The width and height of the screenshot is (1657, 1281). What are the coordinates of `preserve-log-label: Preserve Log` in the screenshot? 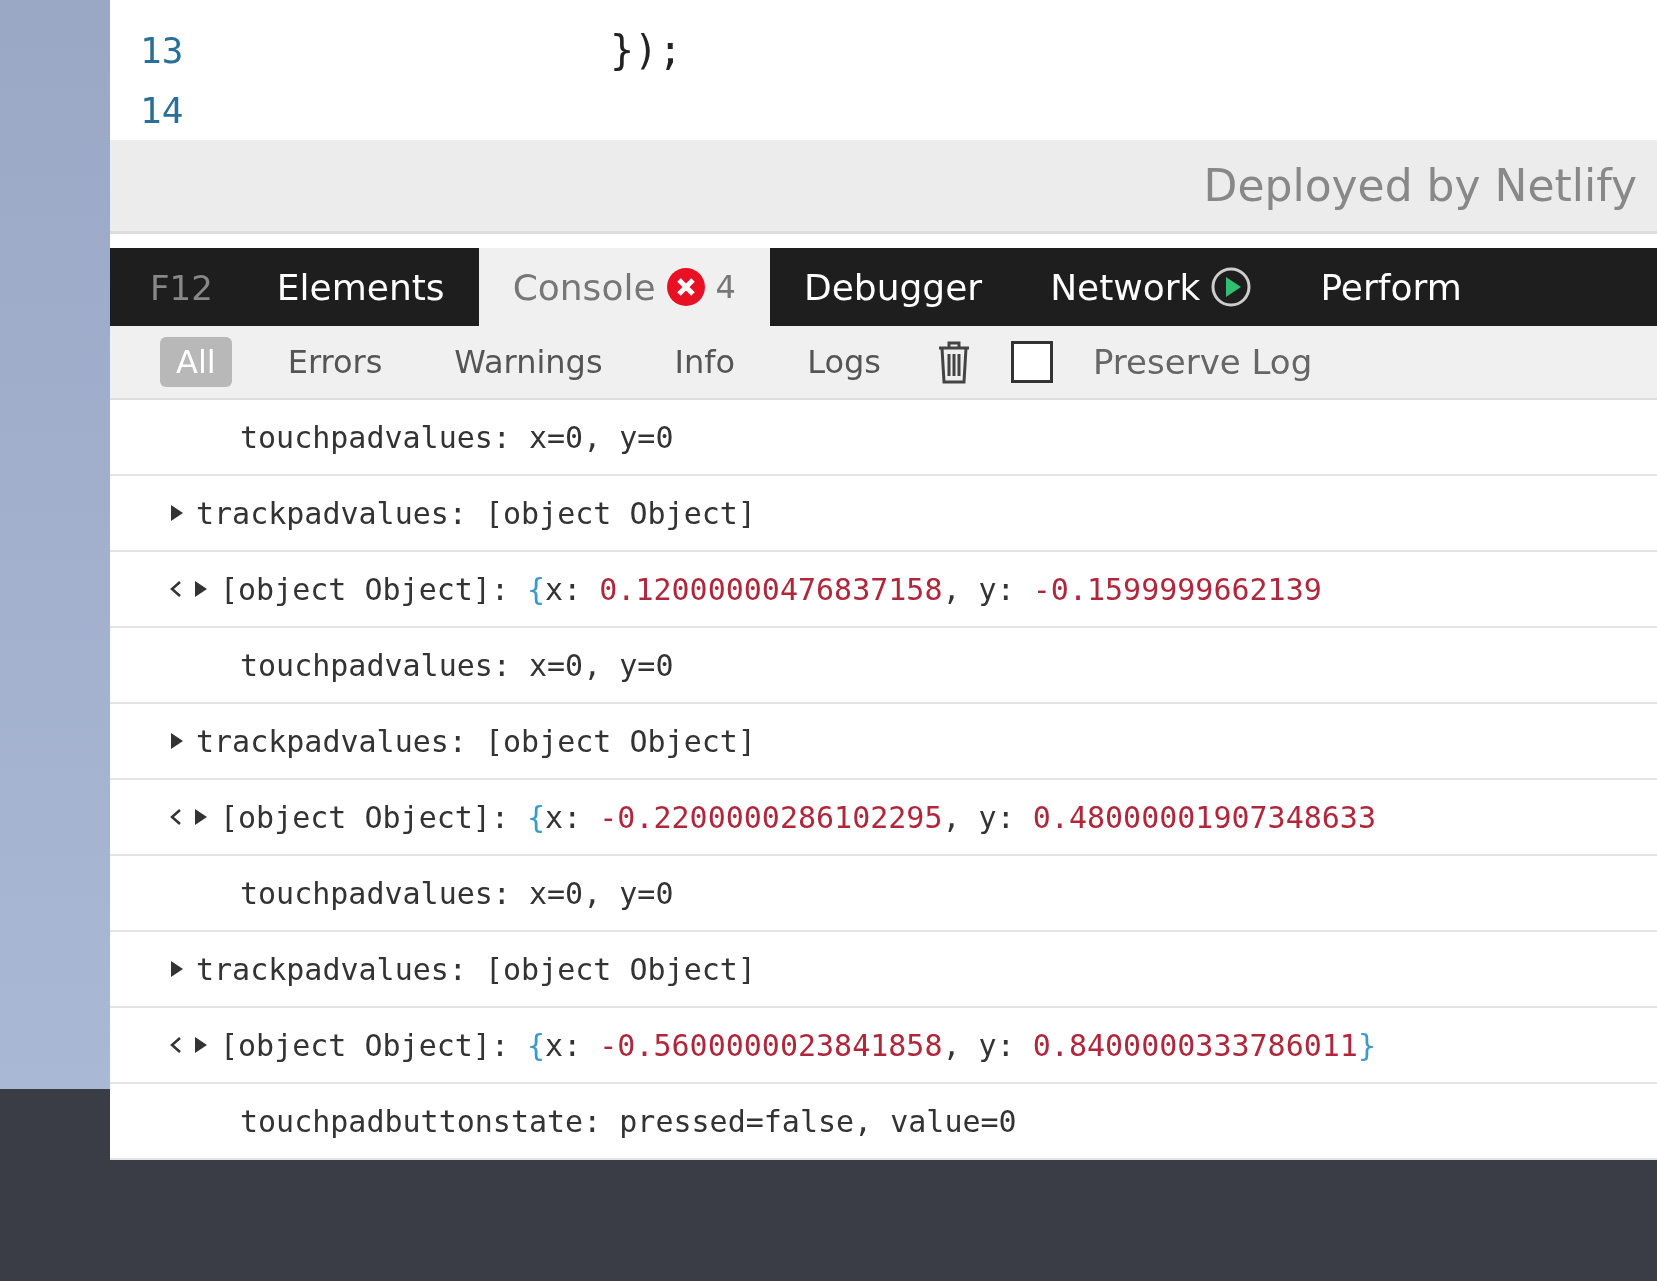 It's located at (1202, 362).